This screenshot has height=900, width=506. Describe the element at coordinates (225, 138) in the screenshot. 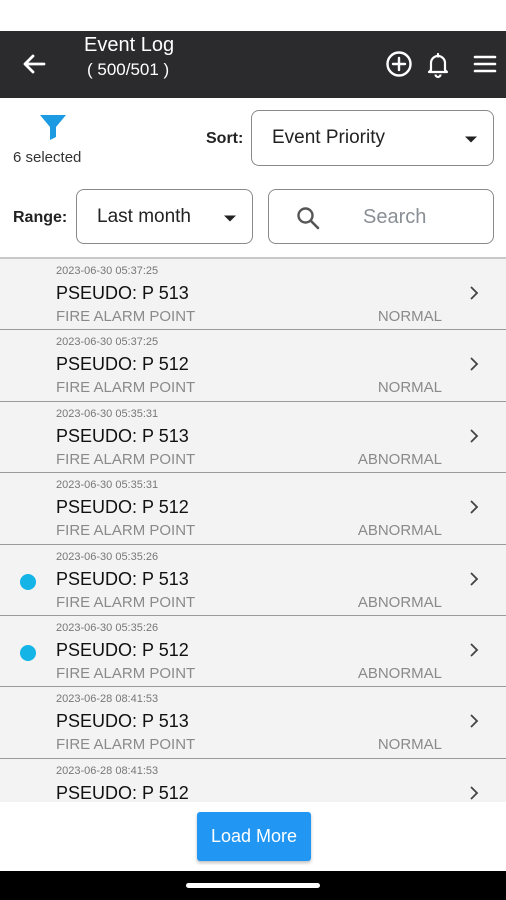

I see `sort-label: Sort:` at that location.